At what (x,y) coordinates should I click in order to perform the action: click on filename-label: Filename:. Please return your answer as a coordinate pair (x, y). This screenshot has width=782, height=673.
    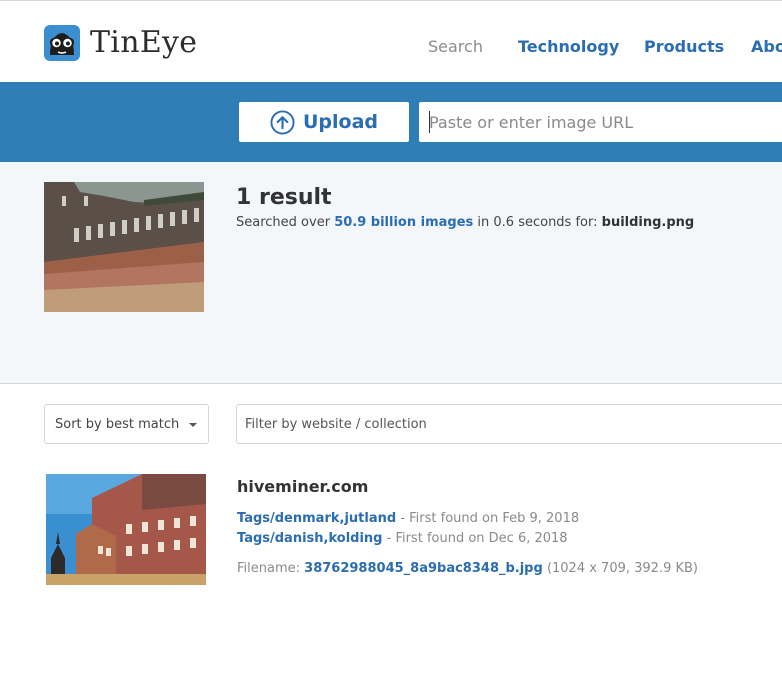
    Looking at the image, I should click on (269, 568).